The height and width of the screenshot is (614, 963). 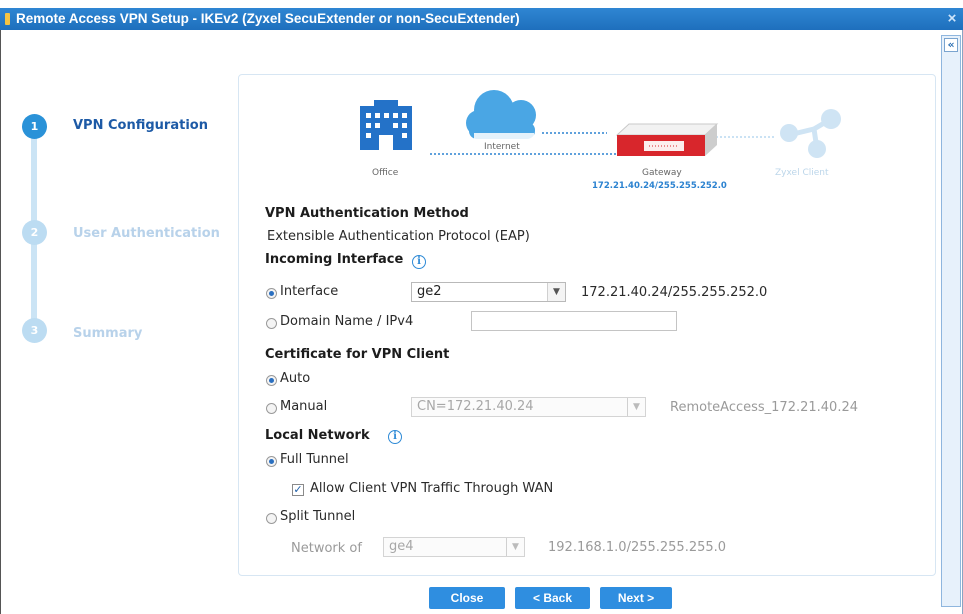 What do you see at coordinates (34, 232) in the screenshot?
I see `step-number: 2` at bounding box center [34, 232].